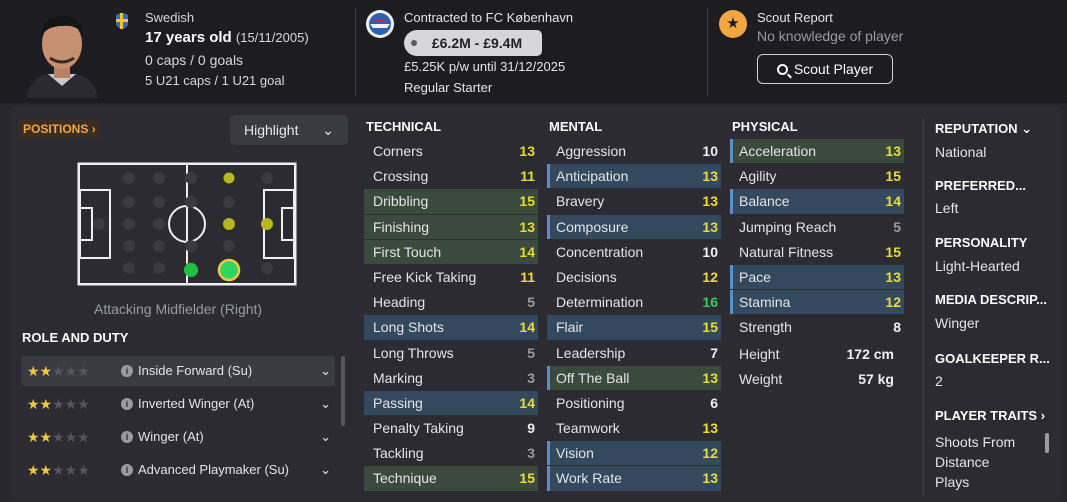  What do you see at coordinates (634, 277) in the screenshot?
I see `attribute-row: Decisions 12` at bounding box center [634, 277].